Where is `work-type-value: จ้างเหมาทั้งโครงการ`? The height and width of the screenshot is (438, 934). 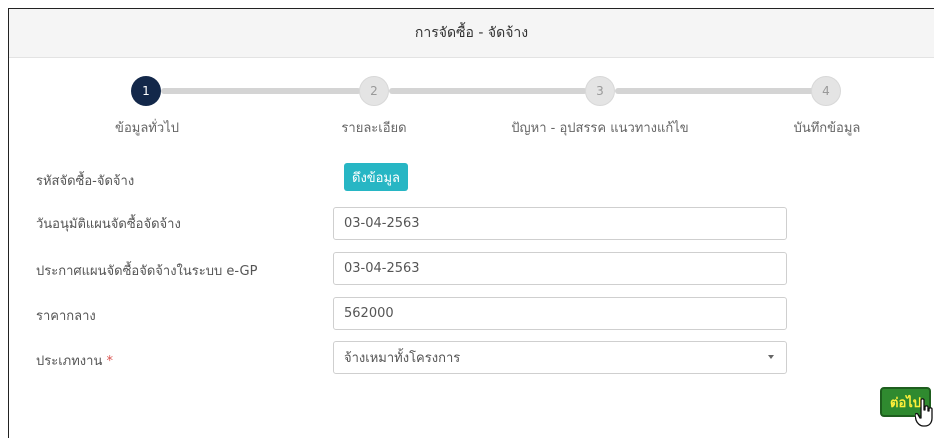 work-type-value: จ้างเหมาทั้งโครงการ is located at coordinates (402, 358).